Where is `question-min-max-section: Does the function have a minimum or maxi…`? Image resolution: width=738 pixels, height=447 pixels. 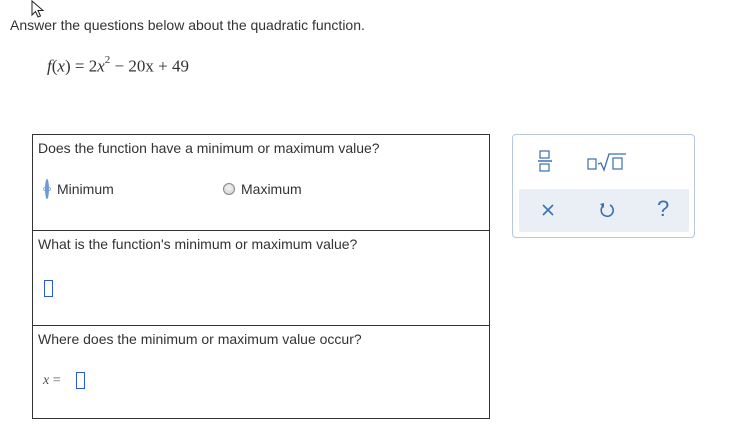
question-min-max-section: Does the function have a minimum or maxi… is located at coordinates (261, 182).